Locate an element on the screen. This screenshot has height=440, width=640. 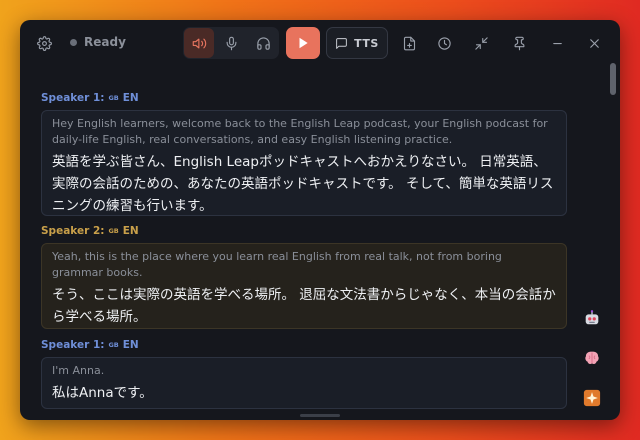
collapse-icon is located at coordinates (481, 43).